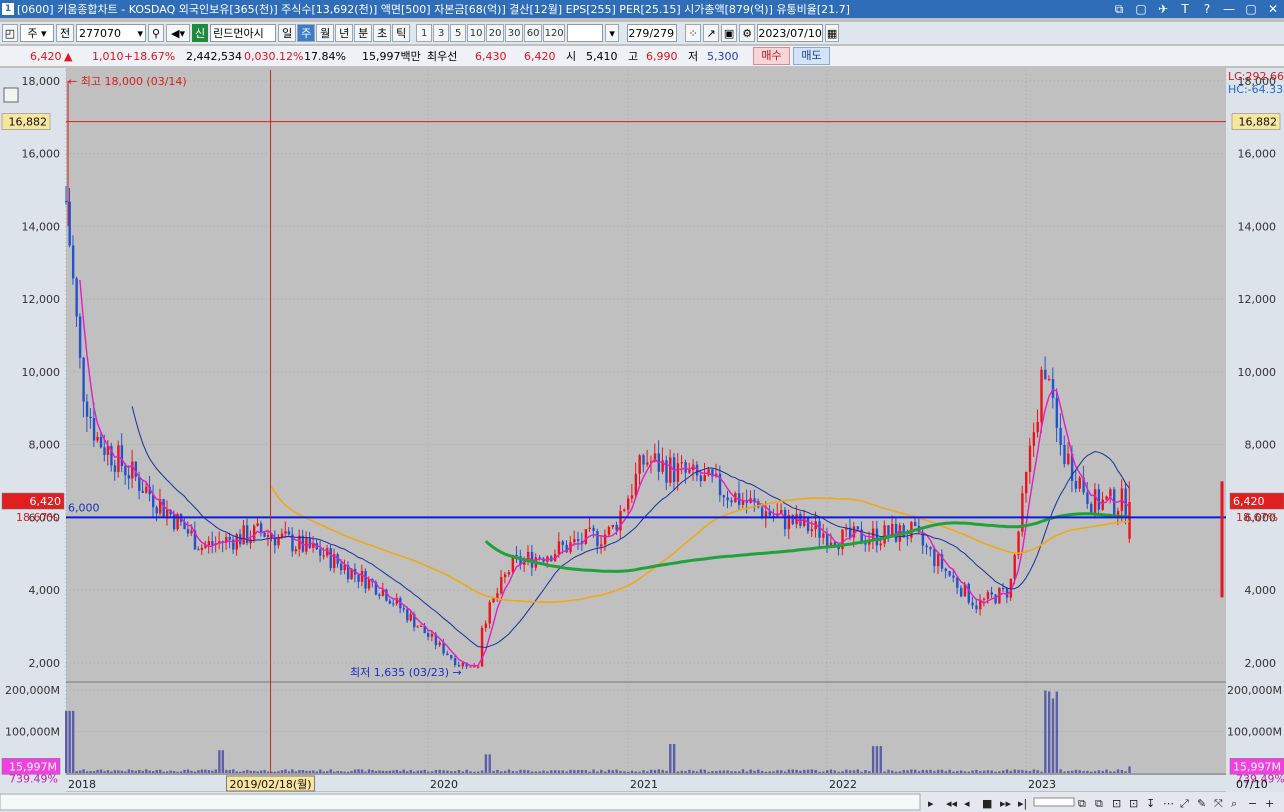 The height and width of the screenshot is (812, 1284). What do you see at coordinates (424, 33) in the screenshot?
I see `interval-button-1: 1` at bounding box center [424, 33].